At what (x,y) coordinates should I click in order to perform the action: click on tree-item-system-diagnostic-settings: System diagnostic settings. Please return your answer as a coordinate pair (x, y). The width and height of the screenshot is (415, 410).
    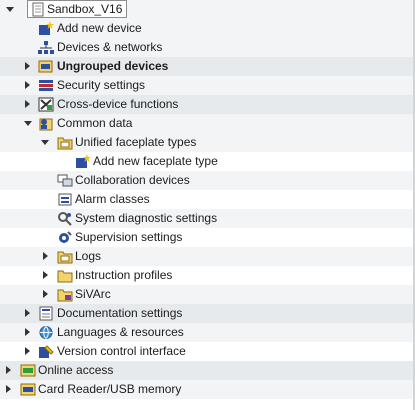
    Looking at the image, I should click on (207, 218).